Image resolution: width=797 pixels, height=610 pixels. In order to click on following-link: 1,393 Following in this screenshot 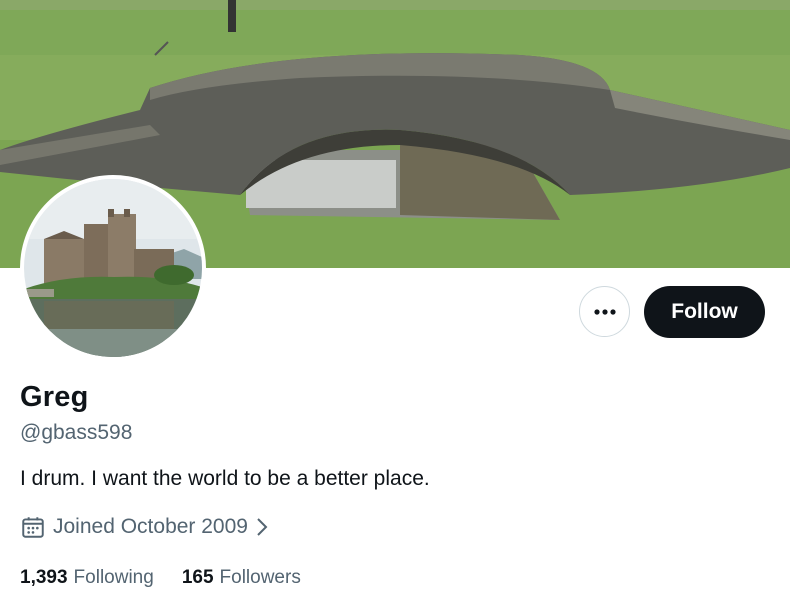, I will do `click(87, 578)`.